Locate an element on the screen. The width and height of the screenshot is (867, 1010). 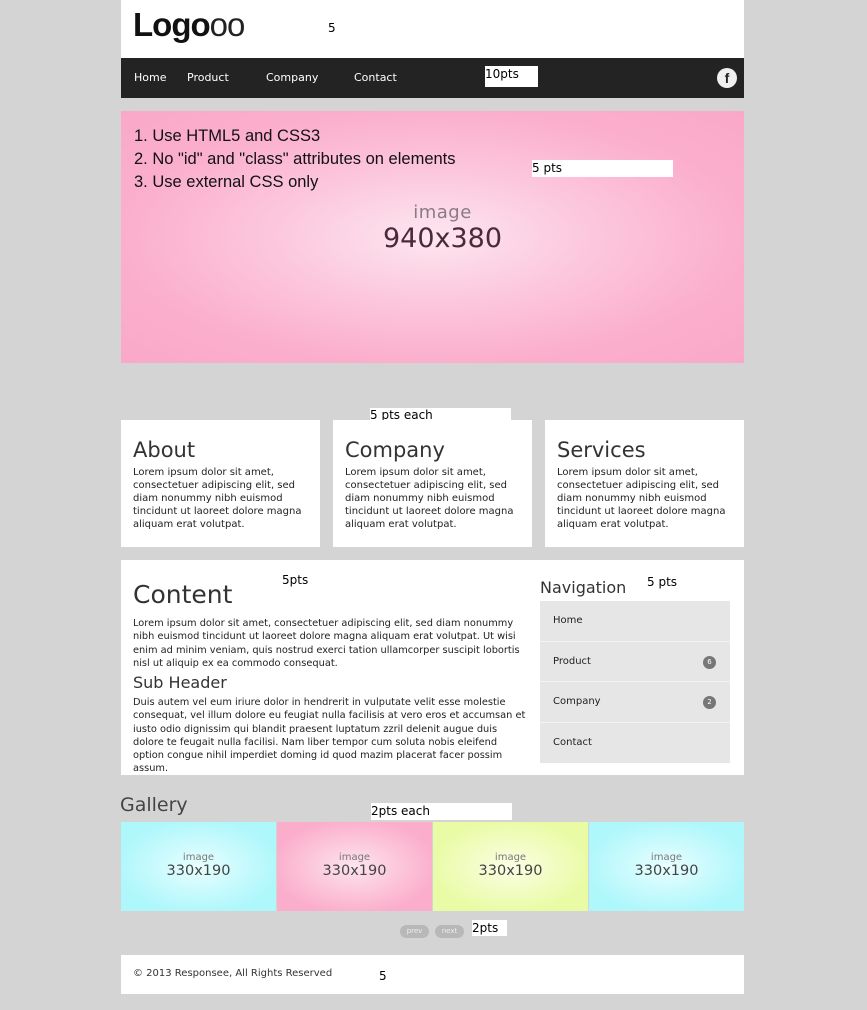
sidebar-item-label: Home is located at coordinates (568, 620).